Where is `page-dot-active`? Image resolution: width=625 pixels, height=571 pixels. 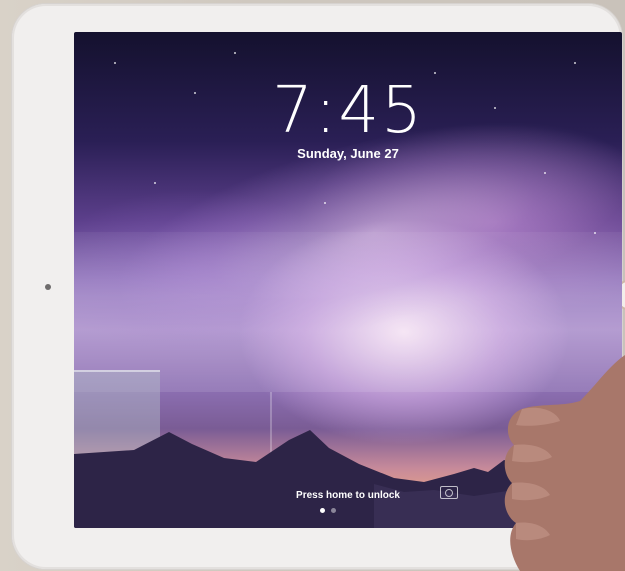 page-dot-active is located at coordinates (322, 510).